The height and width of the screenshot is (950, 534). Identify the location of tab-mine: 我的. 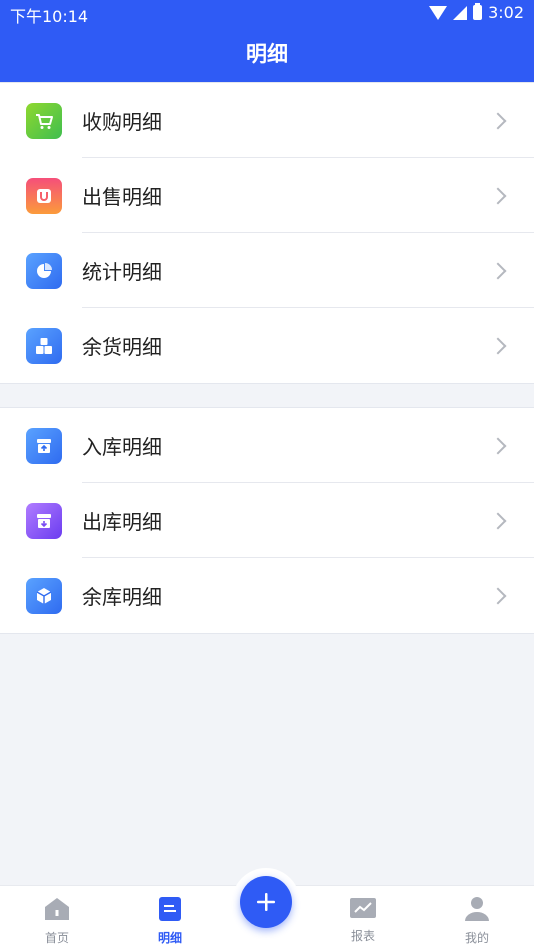
(477, 921).